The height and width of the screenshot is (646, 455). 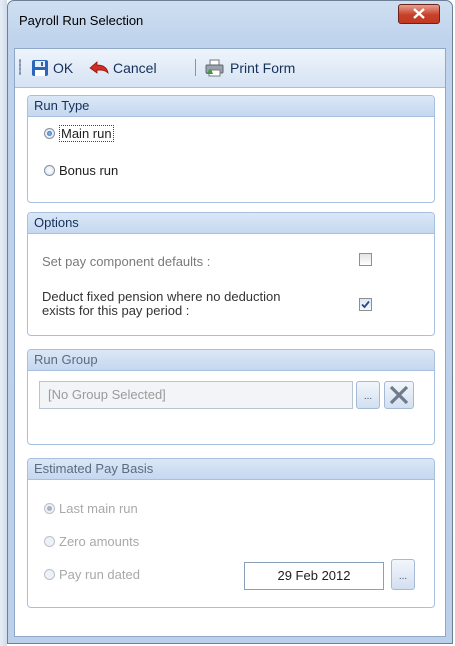 What do you see at coordinates (98, 508) in the screenshot?
I see `last-main-run-label: Last main run` at bounding box center [98, 508].